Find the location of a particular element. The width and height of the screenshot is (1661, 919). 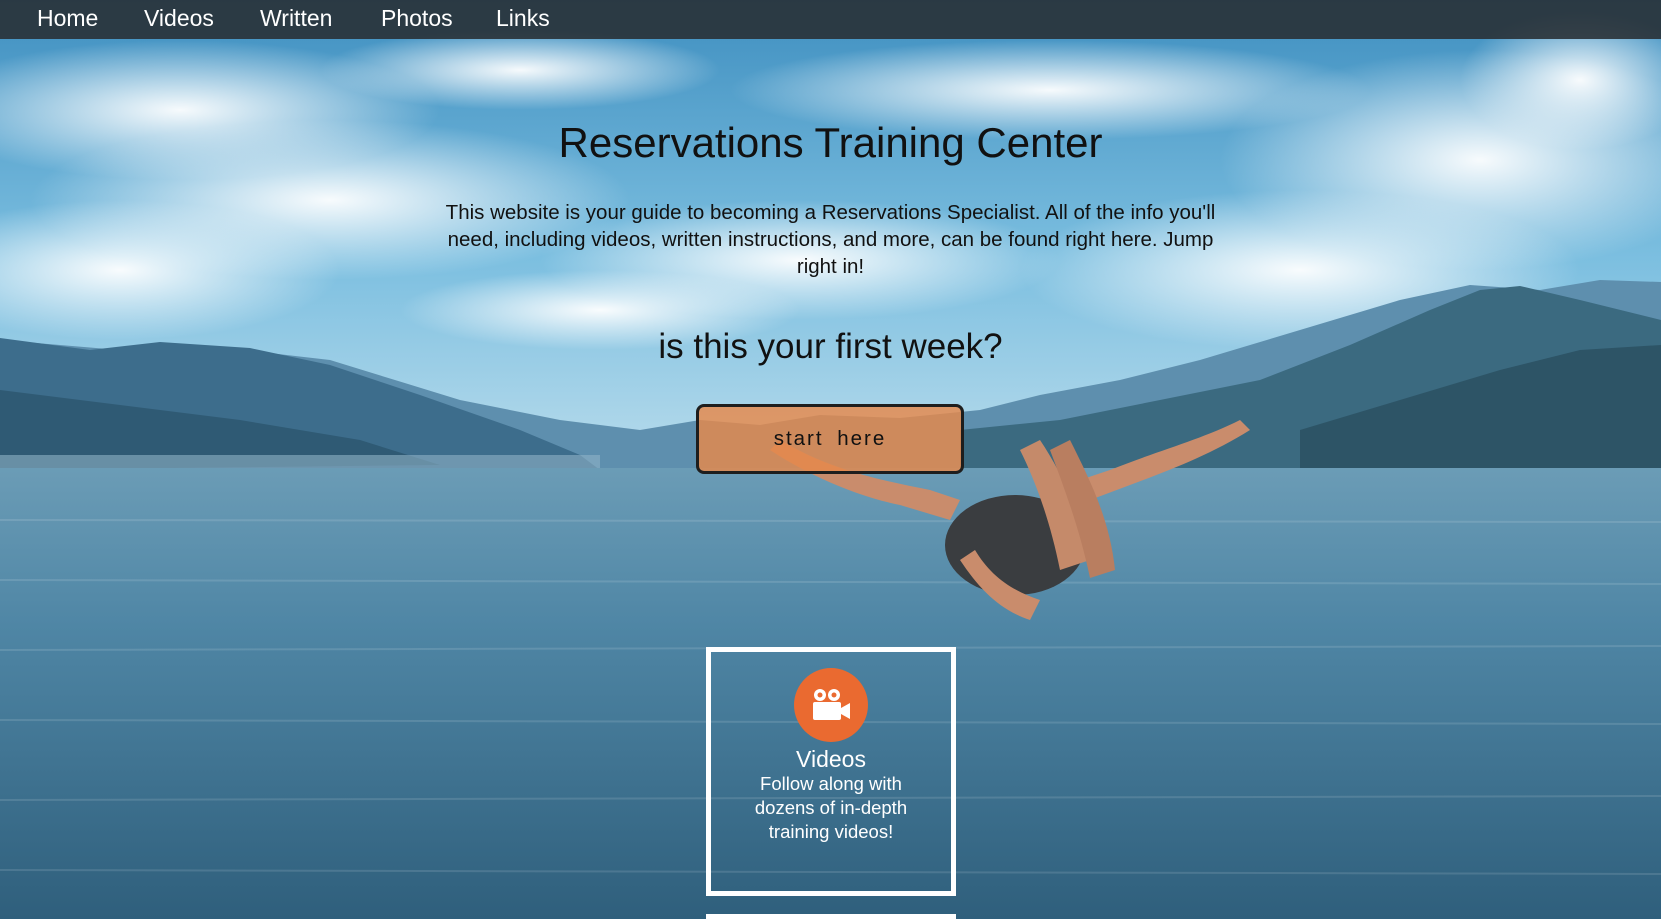

video-camera-icon is located at coordinates (831, 705).